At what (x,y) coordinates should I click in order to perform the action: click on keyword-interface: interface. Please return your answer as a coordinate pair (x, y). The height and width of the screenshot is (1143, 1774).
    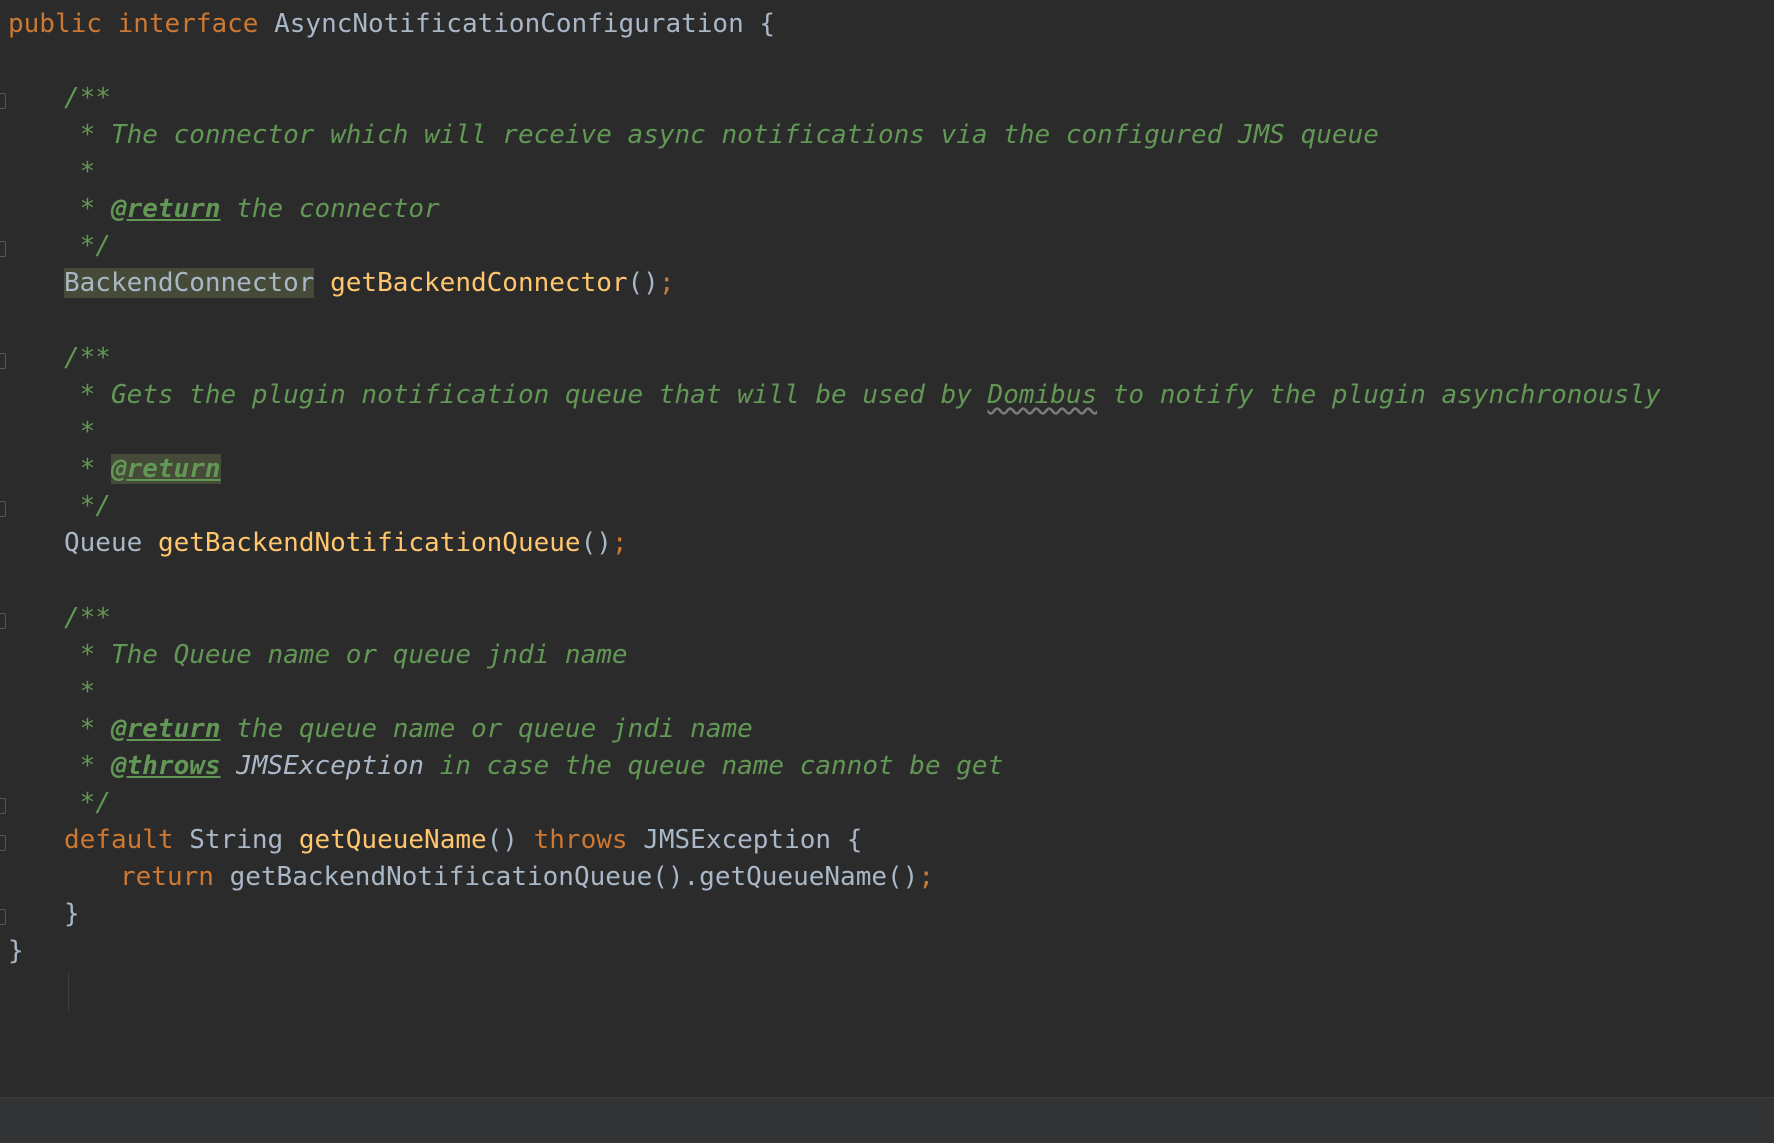
    Looking at the image, I should click on (188, 24).